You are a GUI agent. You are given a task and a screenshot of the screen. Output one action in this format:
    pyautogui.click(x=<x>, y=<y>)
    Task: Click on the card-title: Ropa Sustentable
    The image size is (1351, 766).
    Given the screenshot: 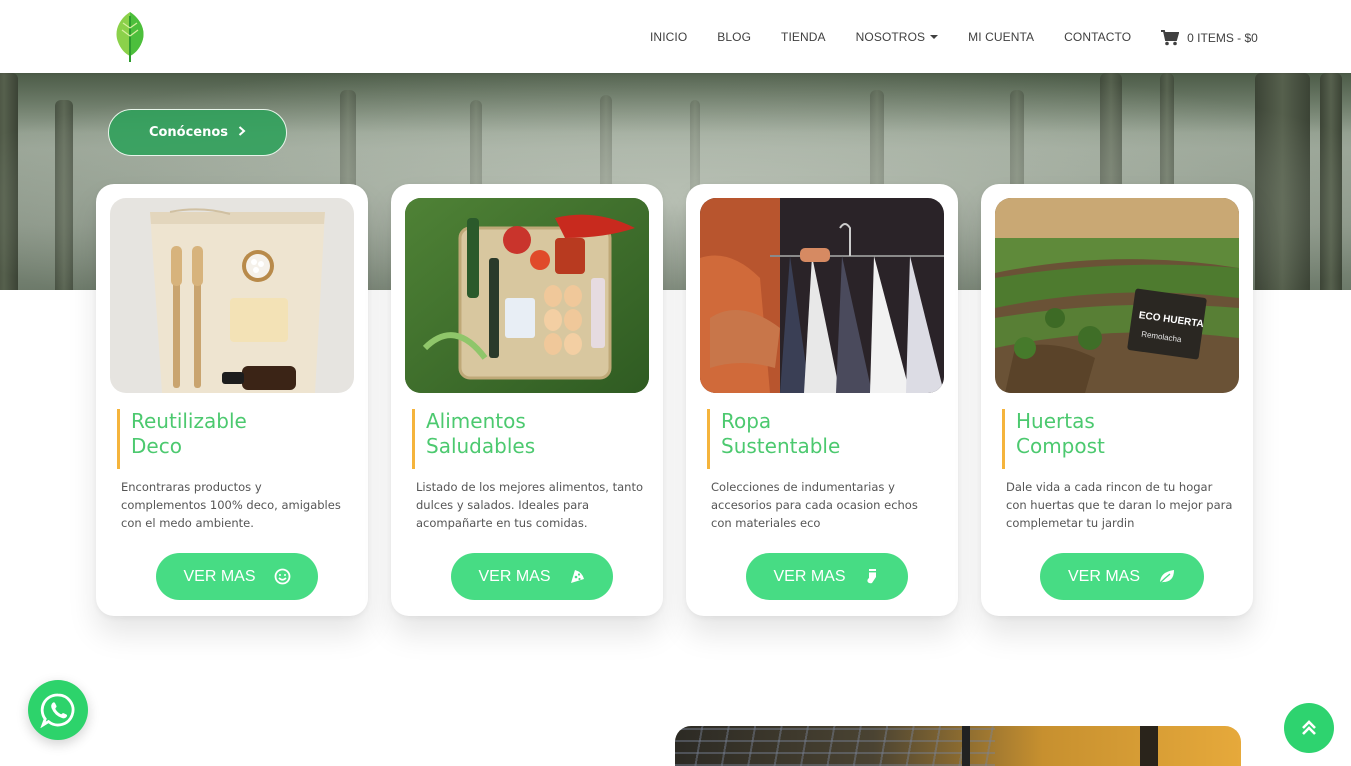 What is the action you would take?
    pyautogui.click(x=822, y=439)
    